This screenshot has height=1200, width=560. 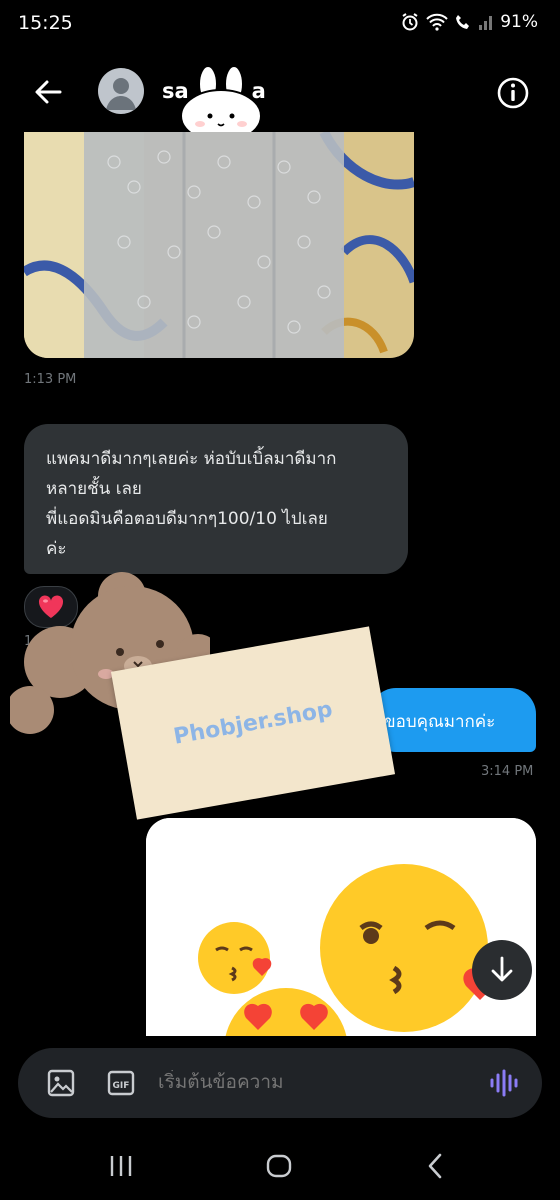 I want to click on gif-icon: GIF, so click(x=121, y=1083).